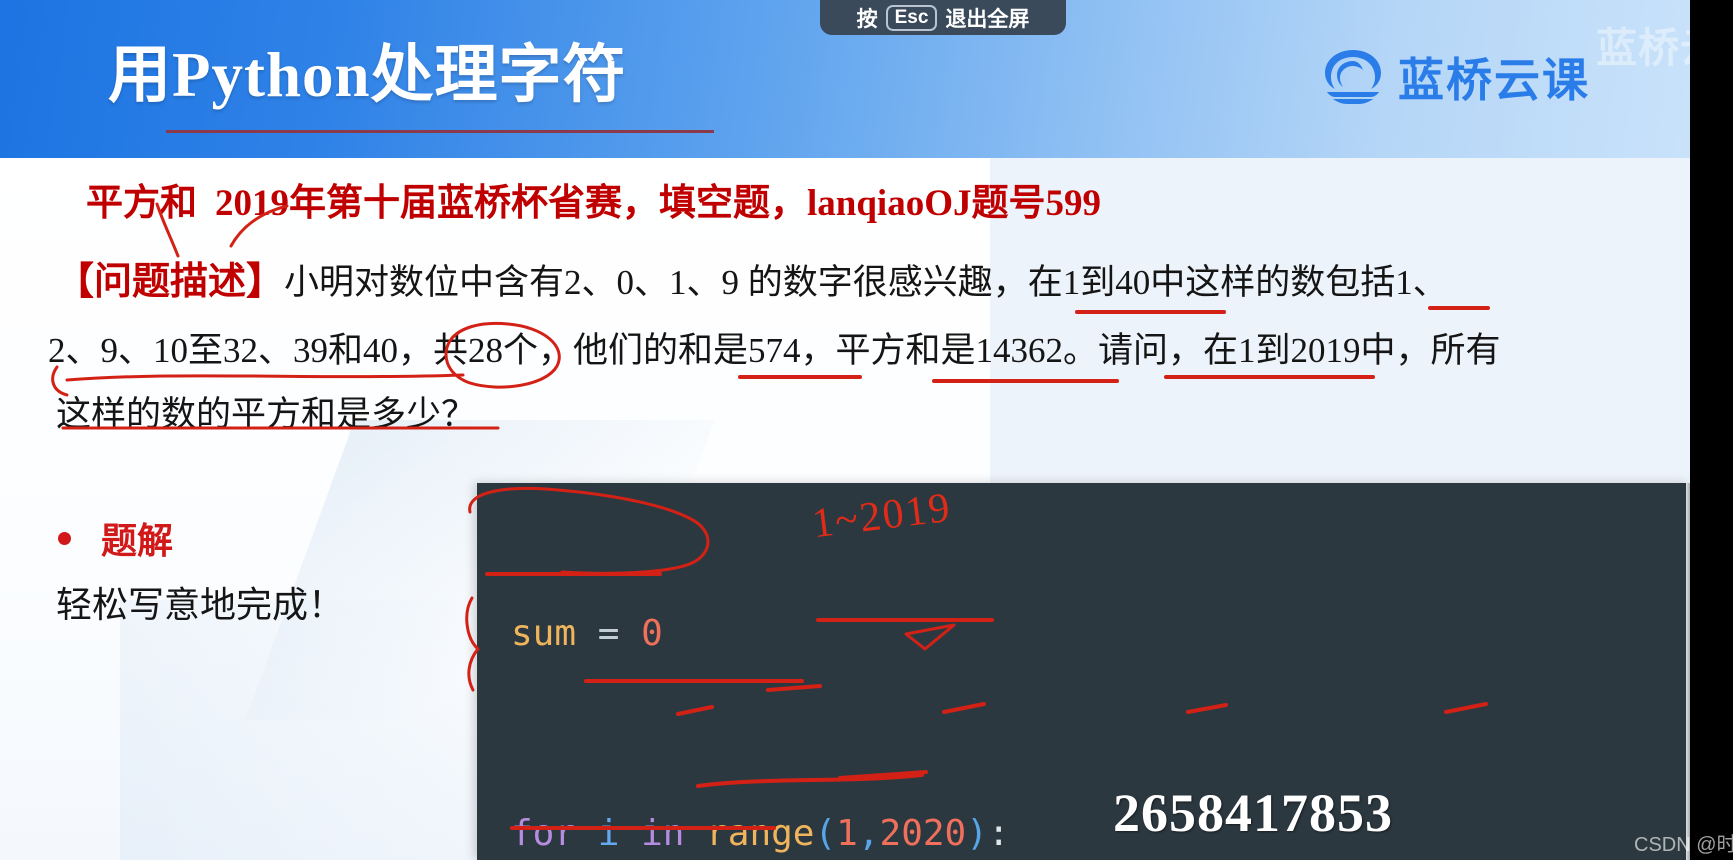 The height and width of the screenshot is (860, 1733). What do you see at coordinates (868, 833) in the screenshot?
I see `code-token: ,` at bounding box center [868, 833].